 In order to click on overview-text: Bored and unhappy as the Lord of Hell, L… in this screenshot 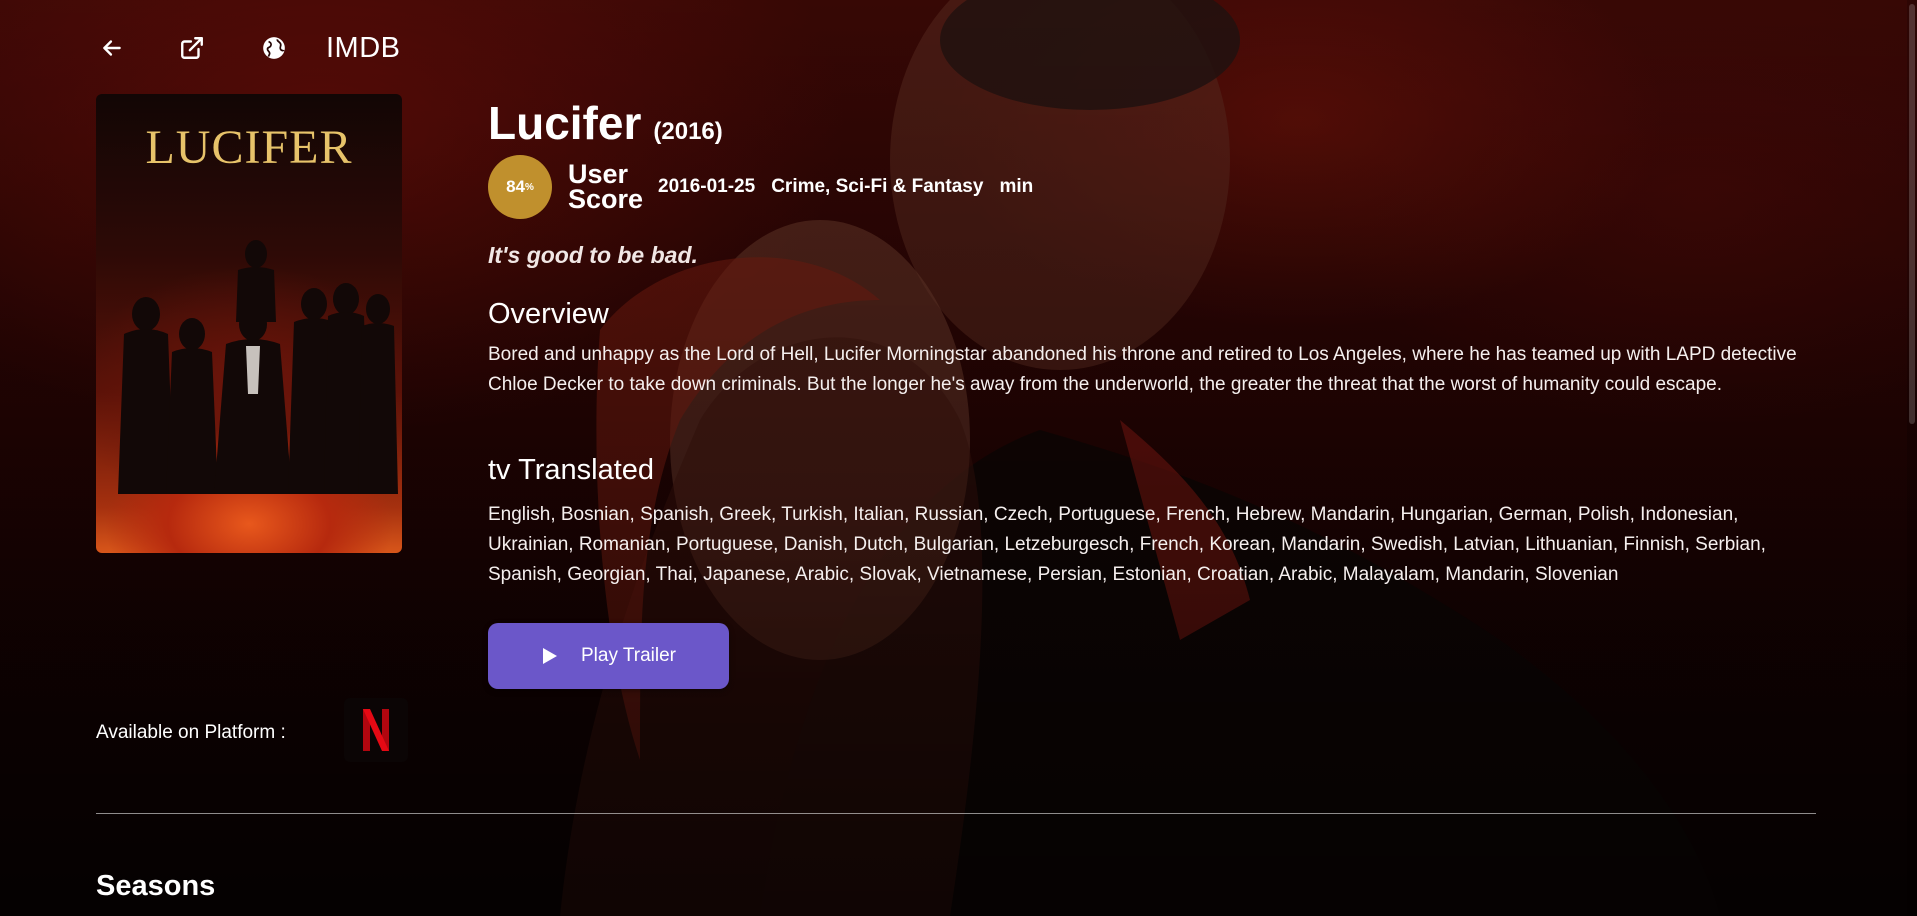, I will do `click(1142, 369)`.